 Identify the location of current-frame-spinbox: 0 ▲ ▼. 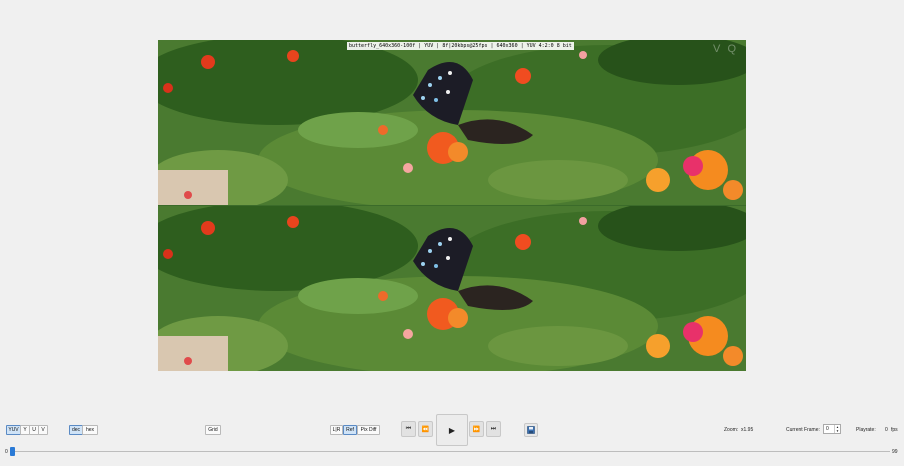
(832, 429).